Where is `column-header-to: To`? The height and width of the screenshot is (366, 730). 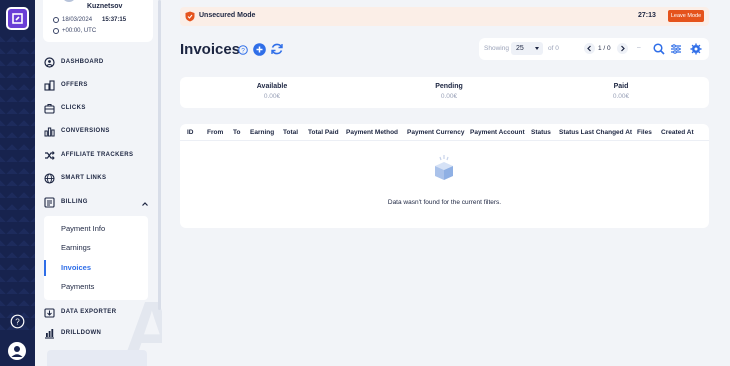
column-header-to: To is located at coordinates (236, 132).